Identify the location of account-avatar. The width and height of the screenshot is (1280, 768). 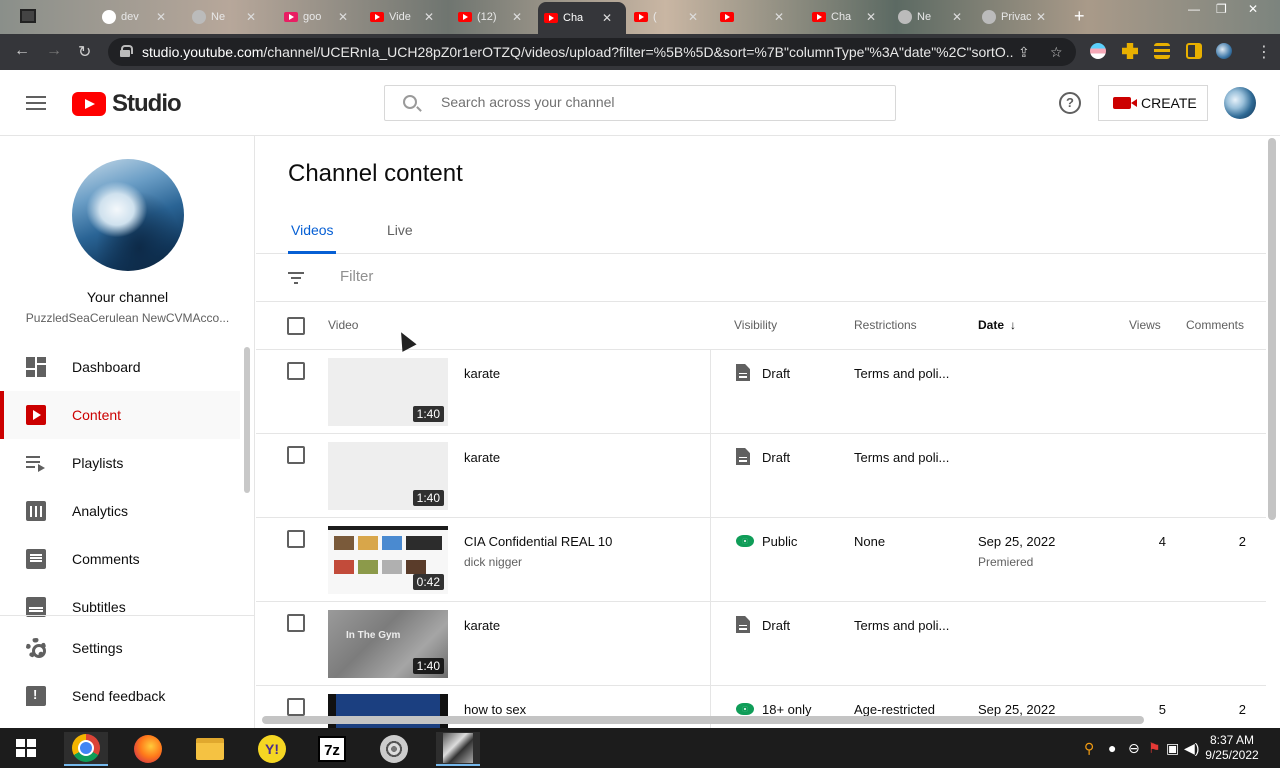
(1240, 103).